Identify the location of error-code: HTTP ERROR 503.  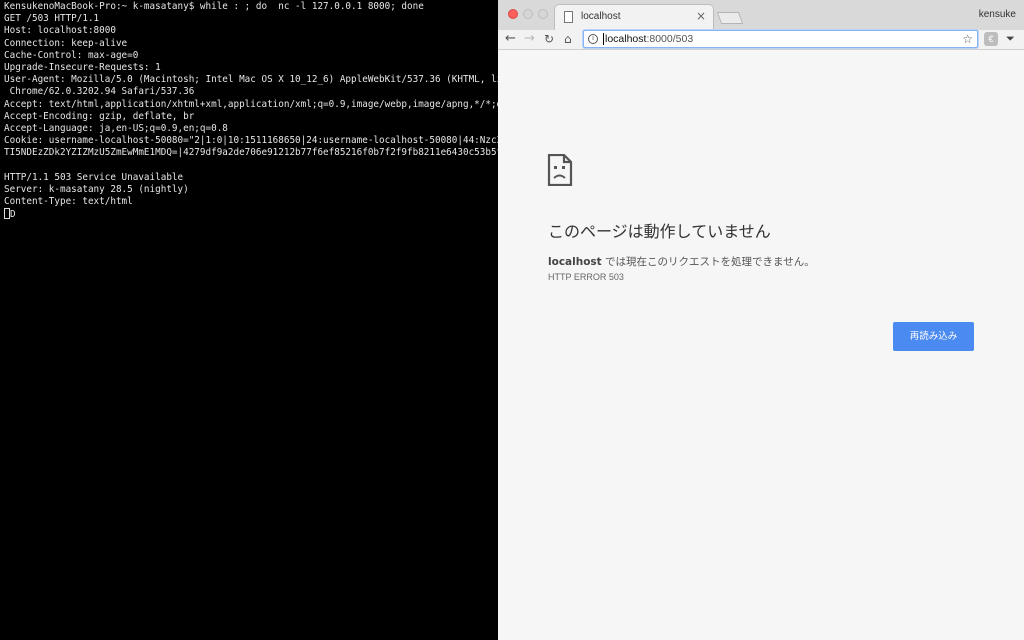
(586, 277).